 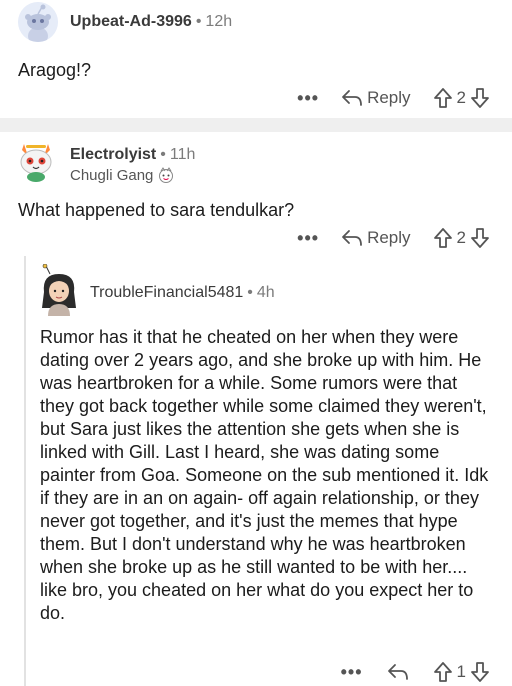 What do you see at coordinates (265, 292) in the screenshot?
I see `timestamp: 4h` at bounding box center [265, 292].